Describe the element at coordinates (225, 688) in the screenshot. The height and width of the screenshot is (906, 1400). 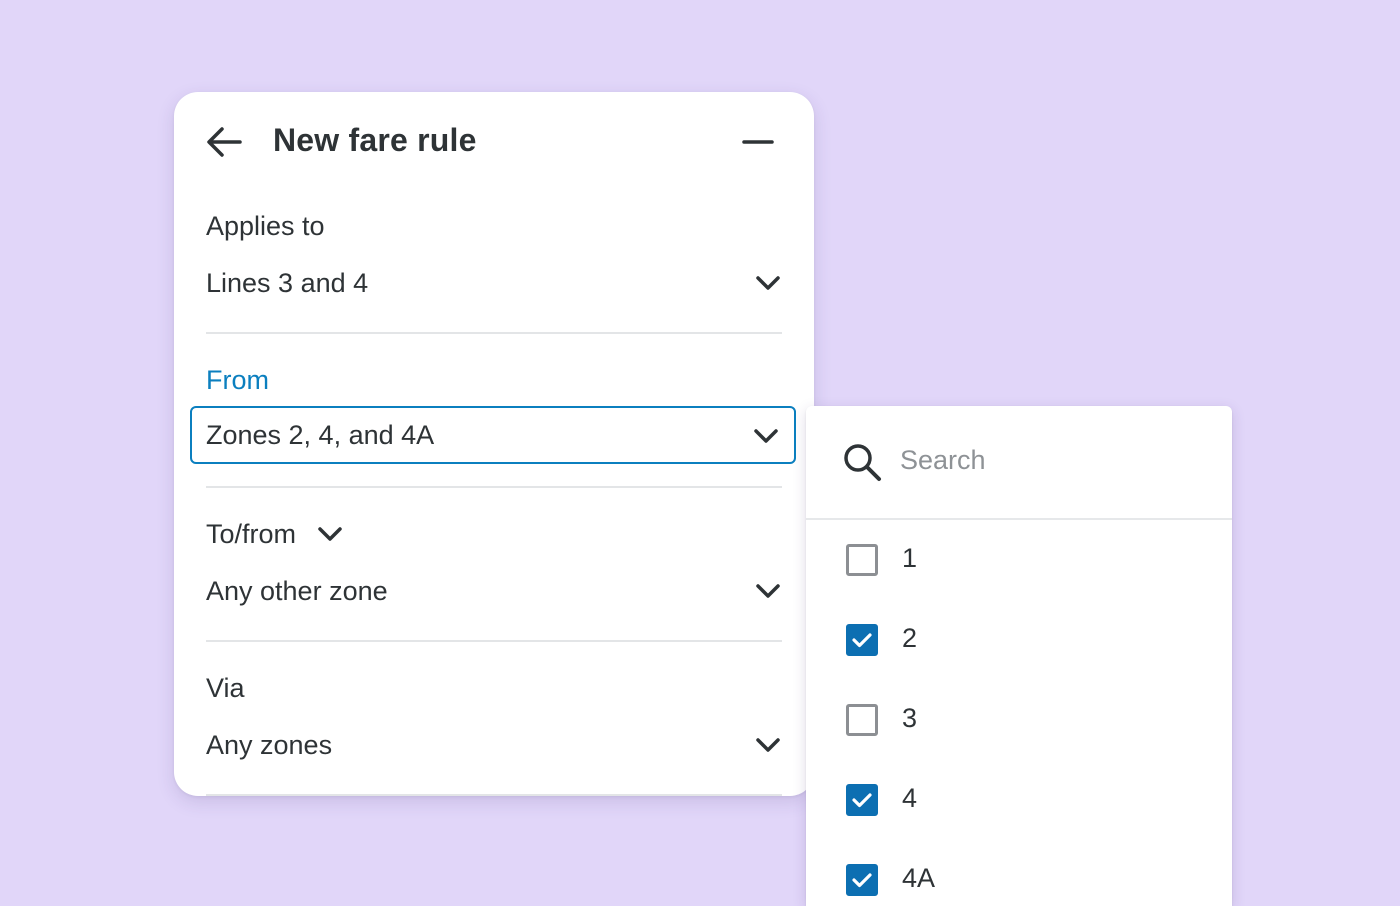
I see `via-label: Via` at that location.